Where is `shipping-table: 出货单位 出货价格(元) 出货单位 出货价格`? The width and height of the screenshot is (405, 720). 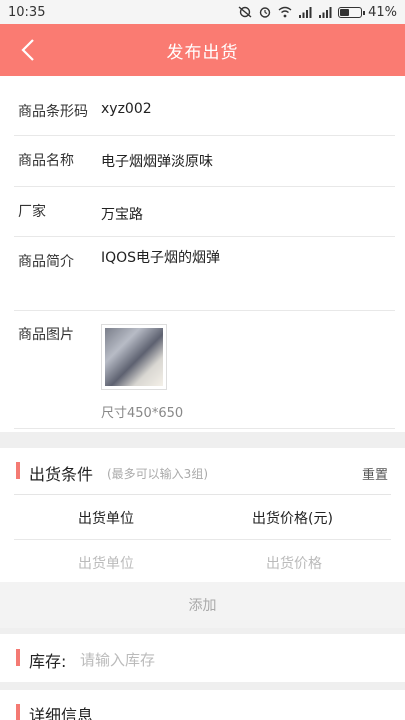
shipping-table: 出货单位 出货价格(元) 出货单位 出货价格 is located at coordinates (202, 538).